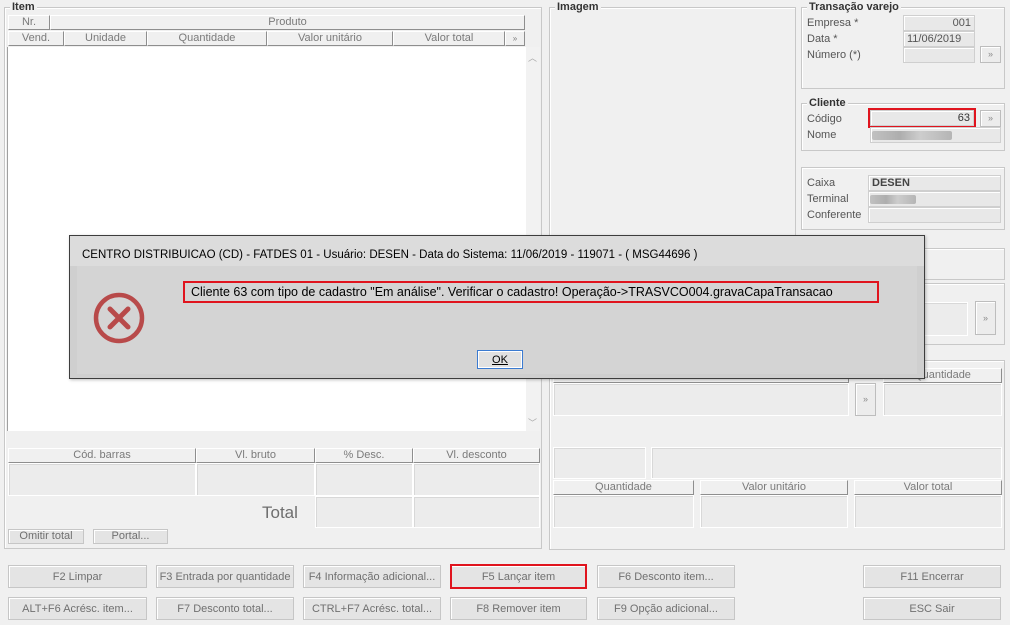 The width and height of the screenshot is (1010, 625). What do you see at coordinates (46, 536) in the screenshot?
I see `omitir-total-button: Omitir total` at bounding box center [46, 536].